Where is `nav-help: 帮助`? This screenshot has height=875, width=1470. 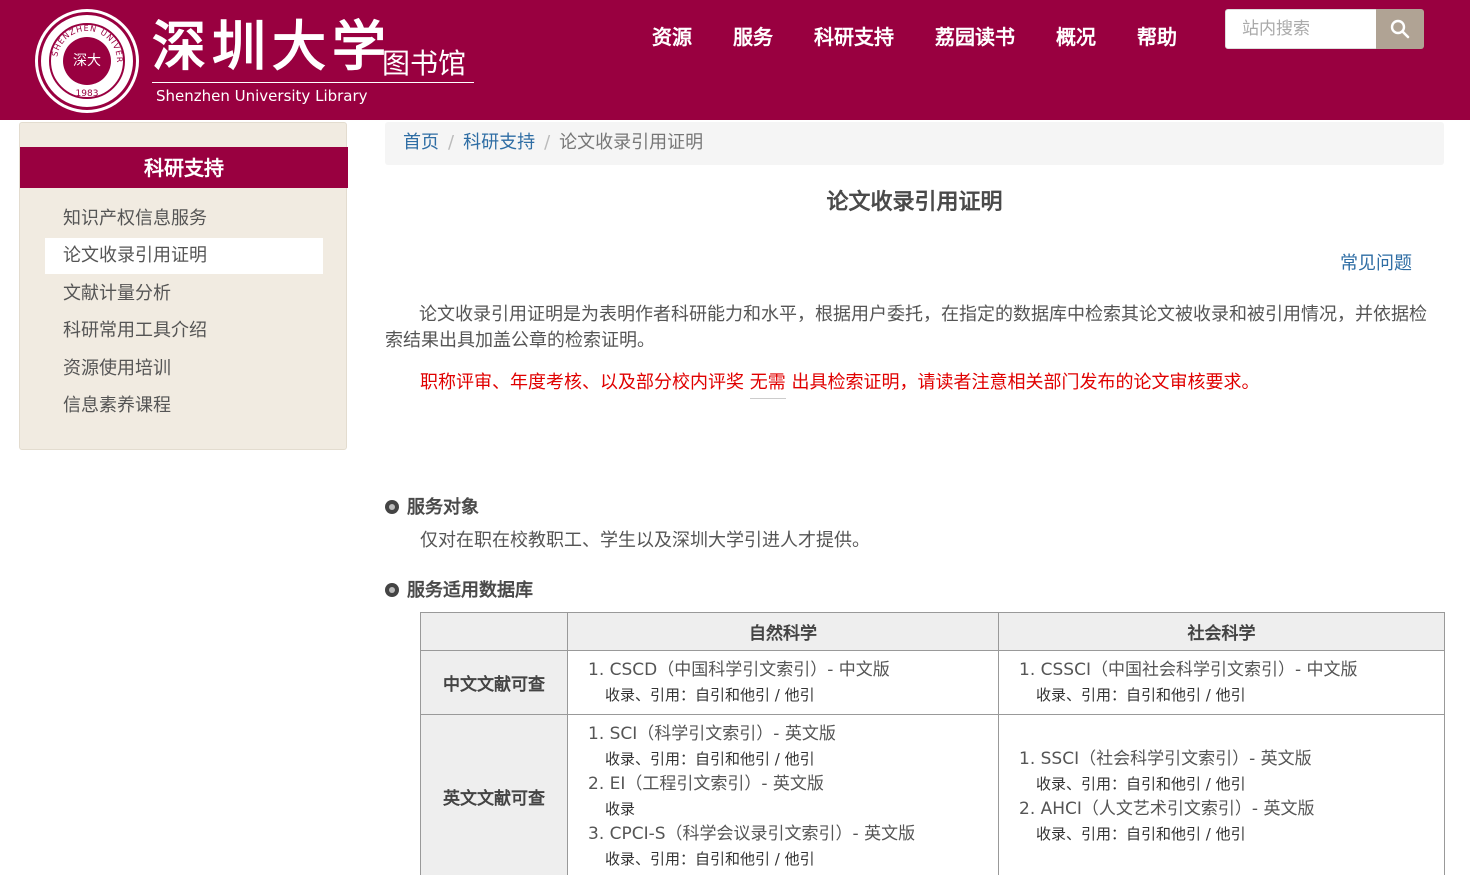
nav-help: 帮助 is located at coordinates (1157, 37).